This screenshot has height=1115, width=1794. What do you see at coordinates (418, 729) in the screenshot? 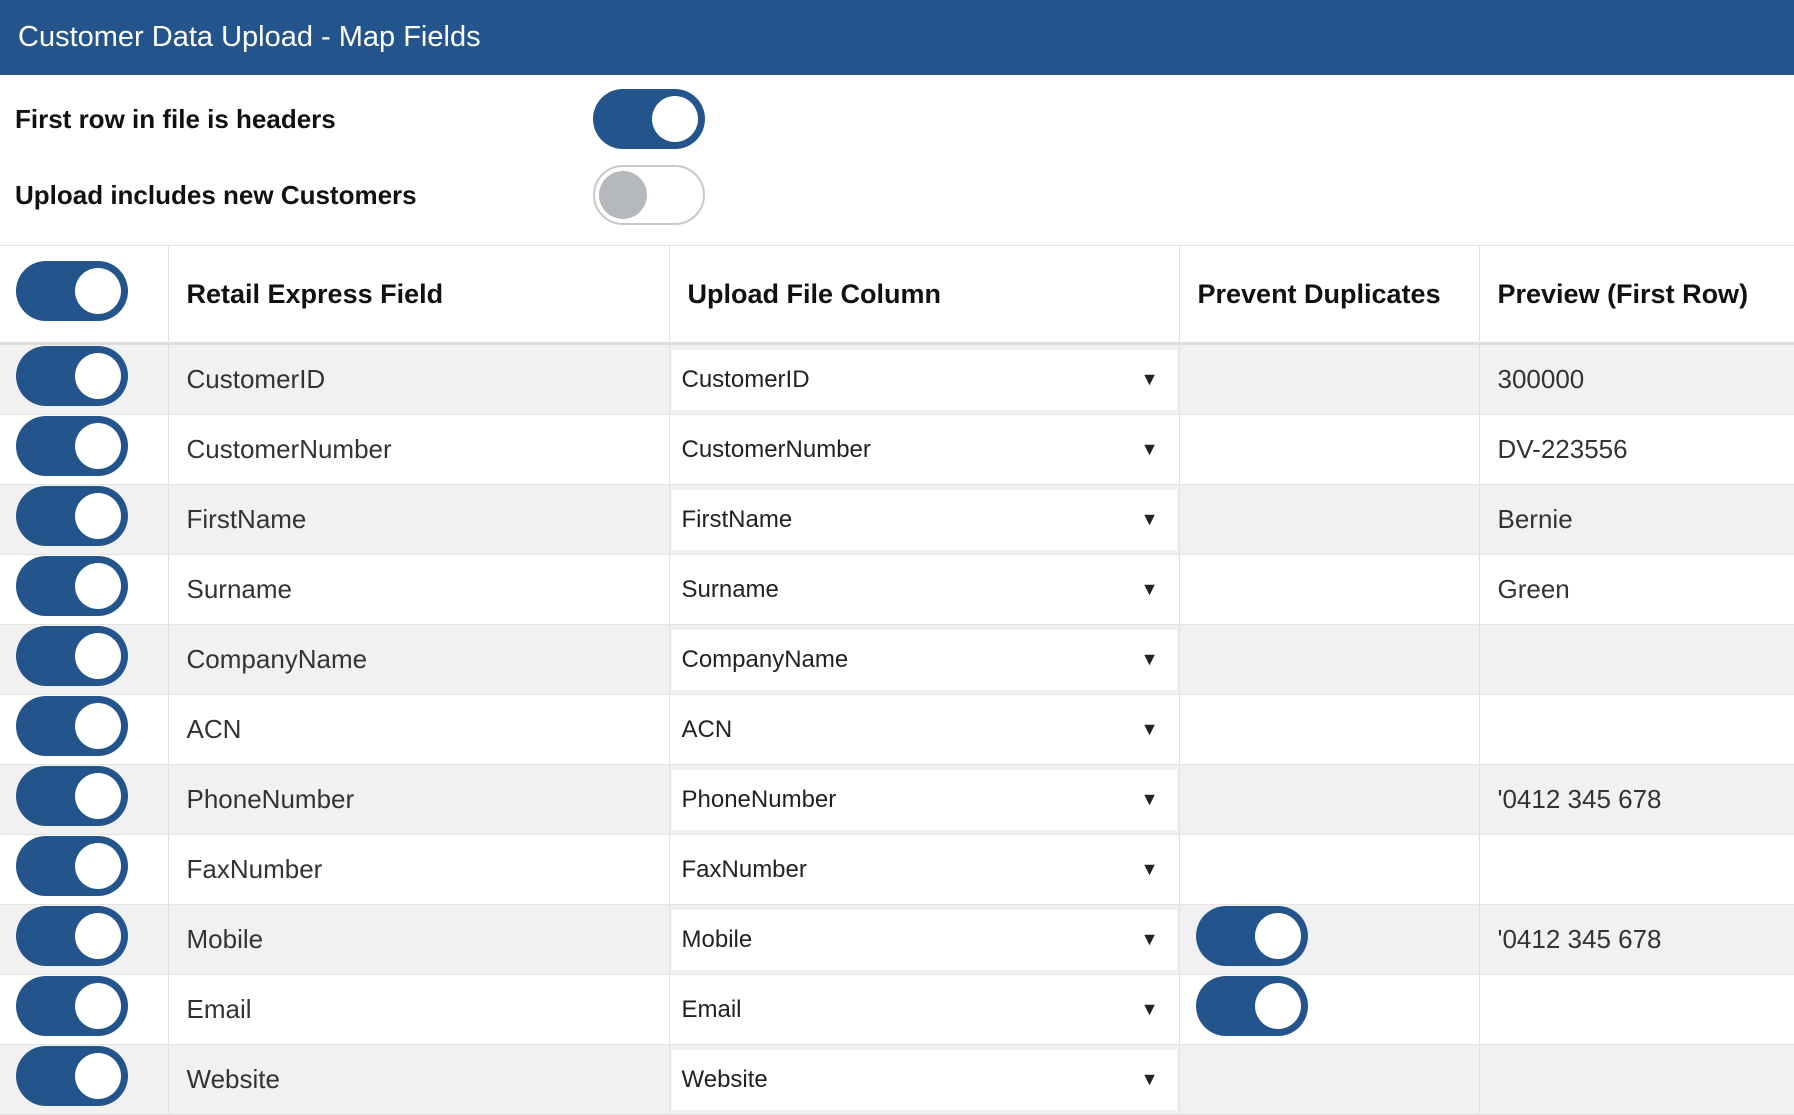
I see `retail-express-field: ACN` at bounding box center [418, 729].